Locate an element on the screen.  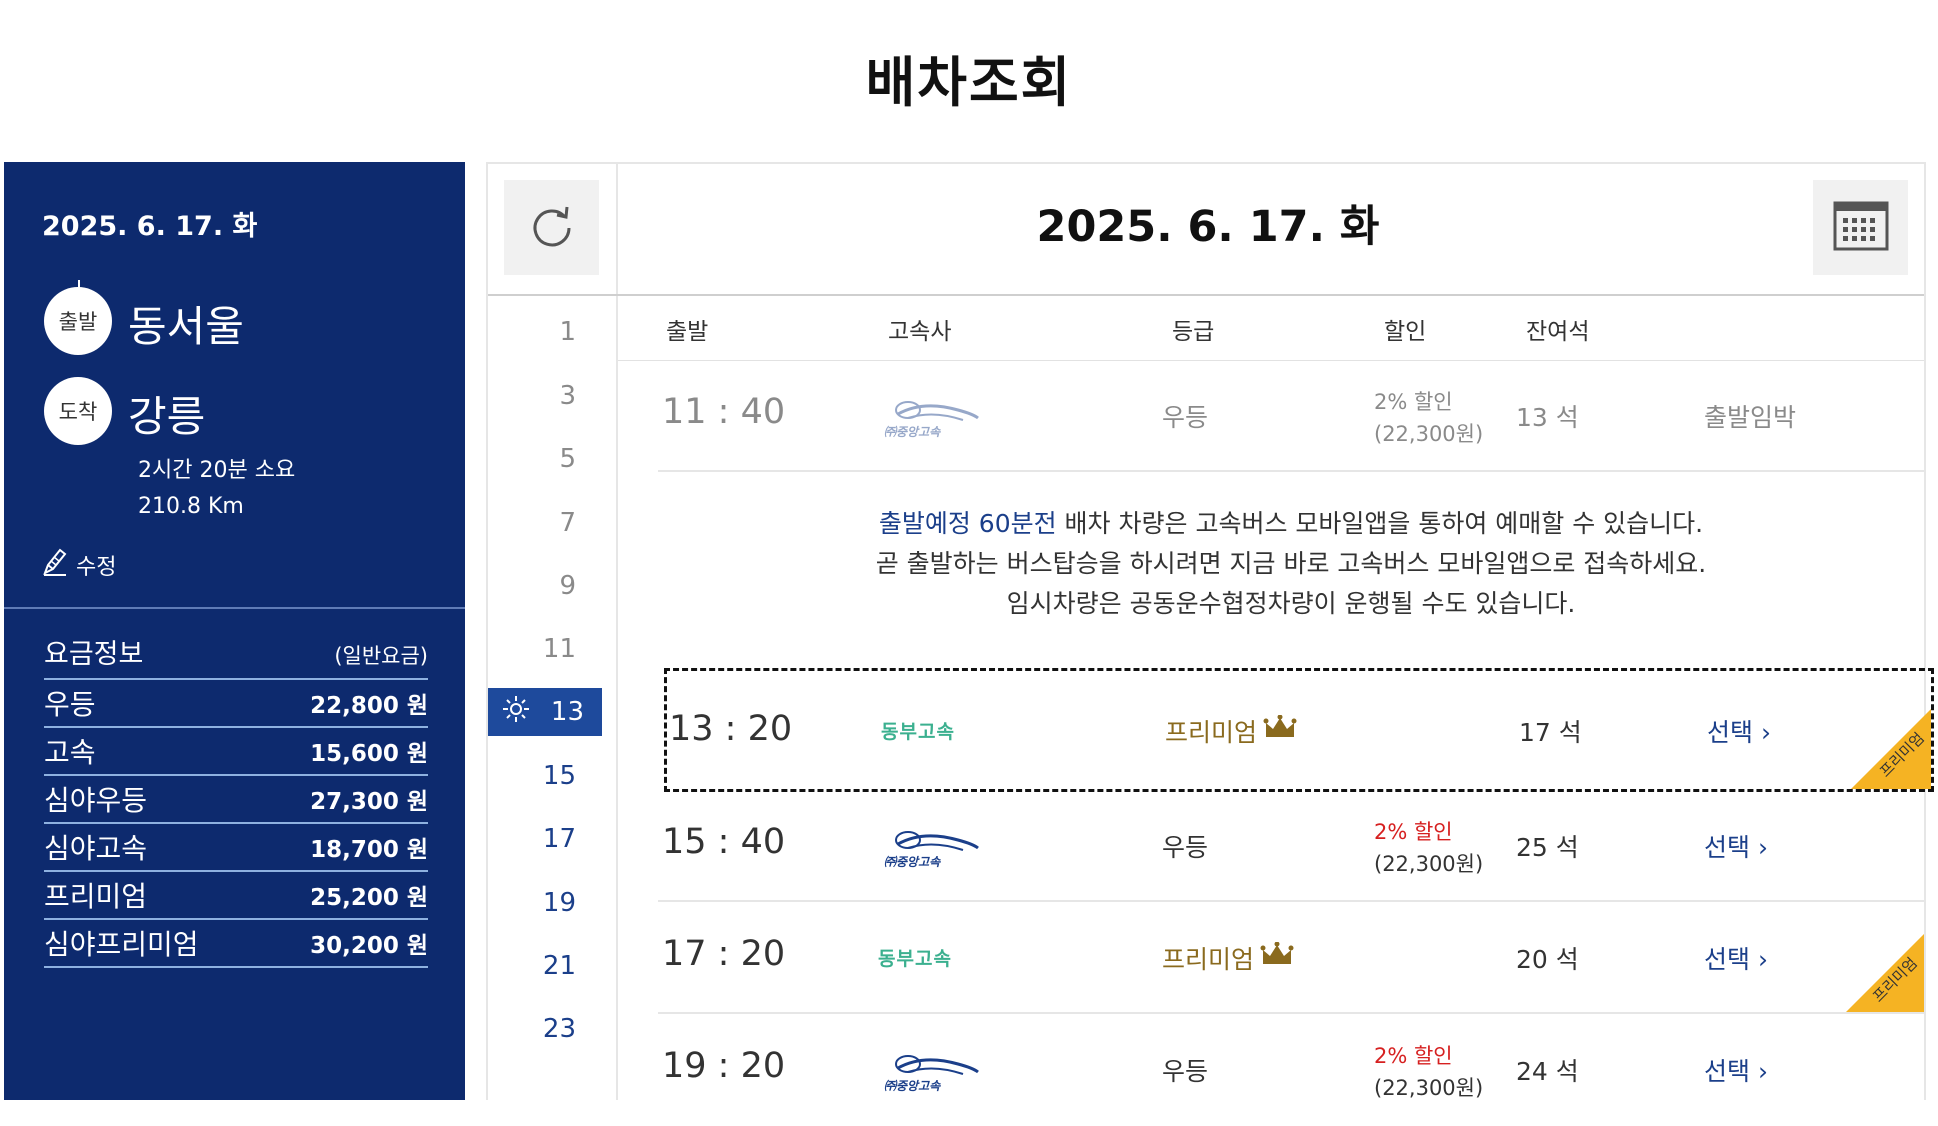
sun-icon is located at coordinates (516, 712).